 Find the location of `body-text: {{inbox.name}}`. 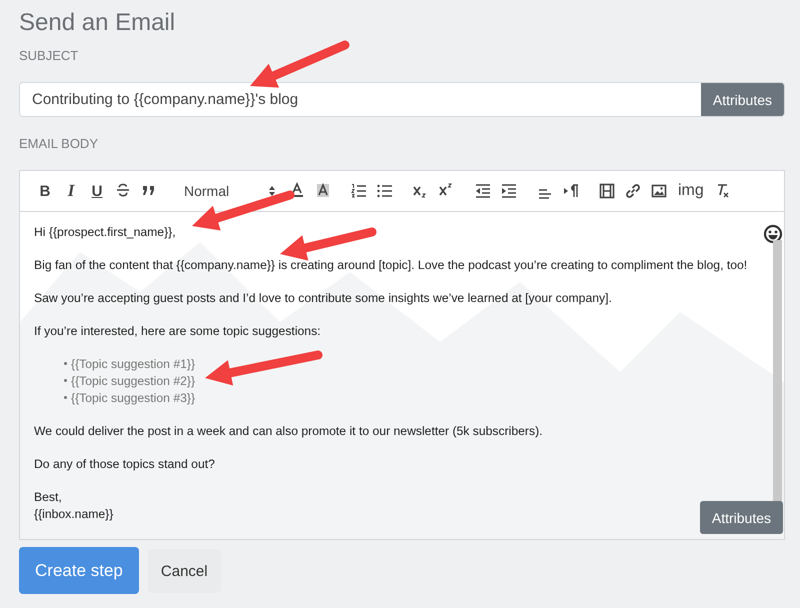

body-text: {{inbox.name}} is located at coordinates (74, 514).